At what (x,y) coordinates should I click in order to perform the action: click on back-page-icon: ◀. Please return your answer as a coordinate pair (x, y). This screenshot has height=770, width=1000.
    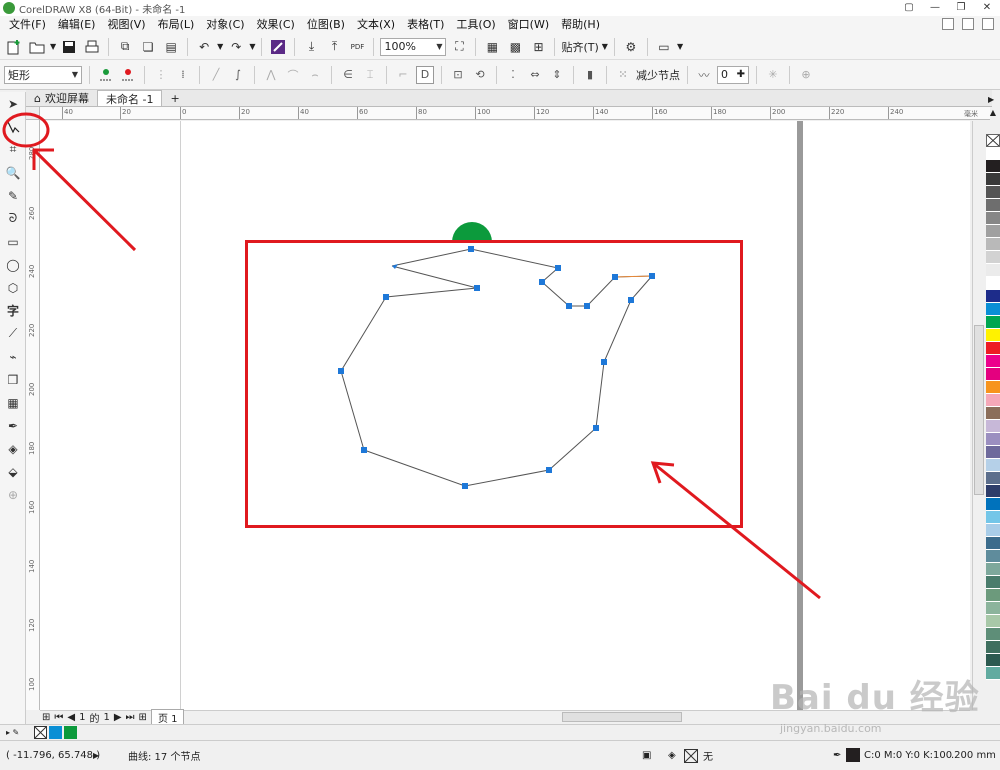
    Looking at the image, I should click on (71, 717).